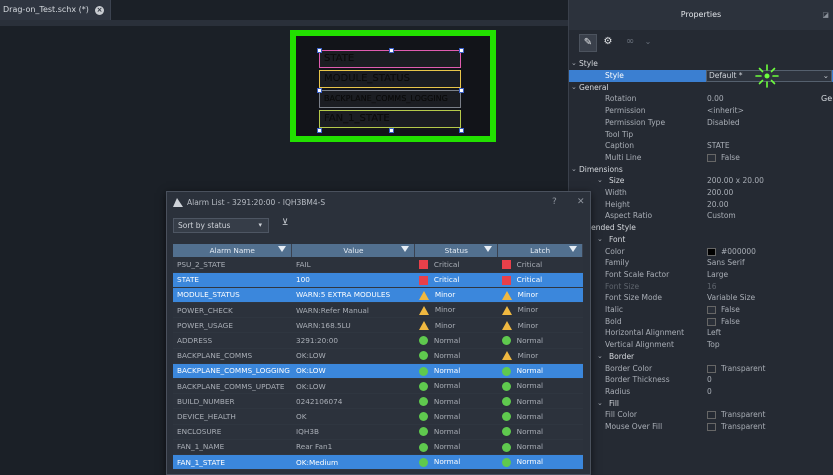 This screenshot has height=475, width=833. What do you see at coordinates (714, 332) in the screenshot?
I see `property-value: Left` at bounding box center [714, 332].